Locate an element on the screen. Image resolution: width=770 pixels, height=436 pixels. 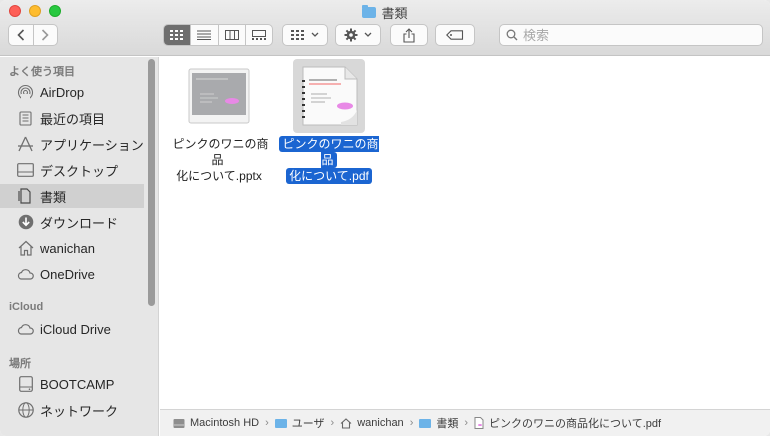
path-item-label: Macintosh HD is located at coordinates (225, 423).